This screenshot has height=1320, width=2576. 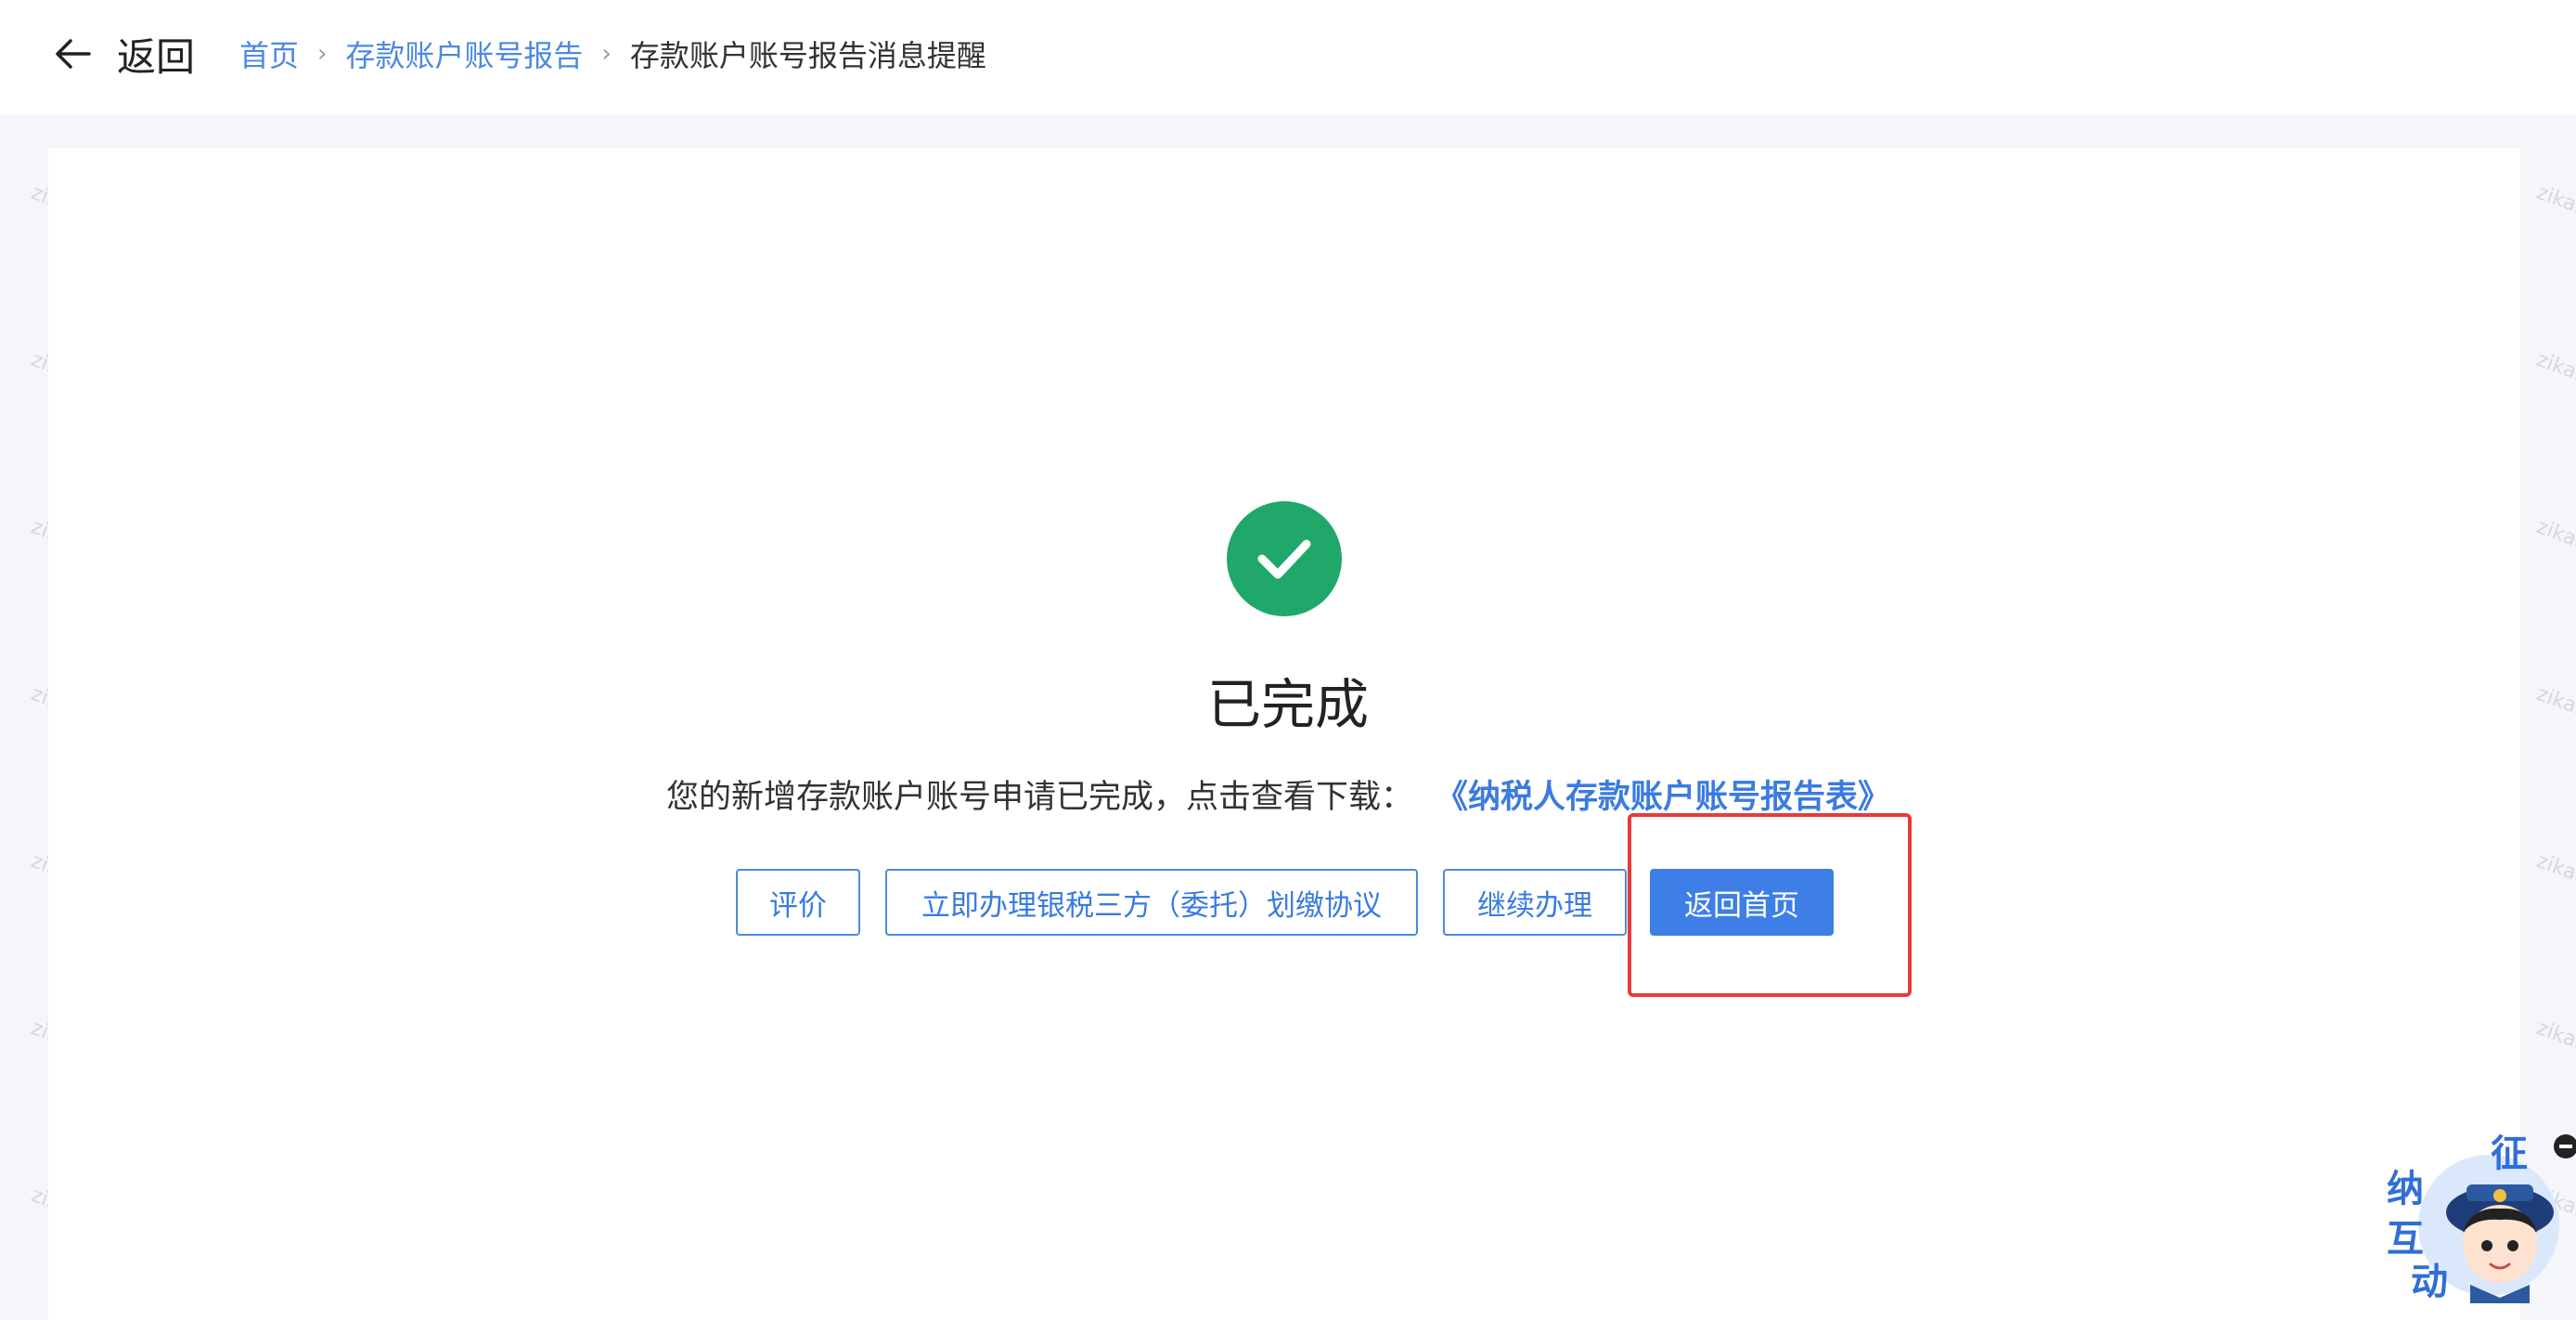 I want to click on highlight-annotation, so click(x=1770, y=905).